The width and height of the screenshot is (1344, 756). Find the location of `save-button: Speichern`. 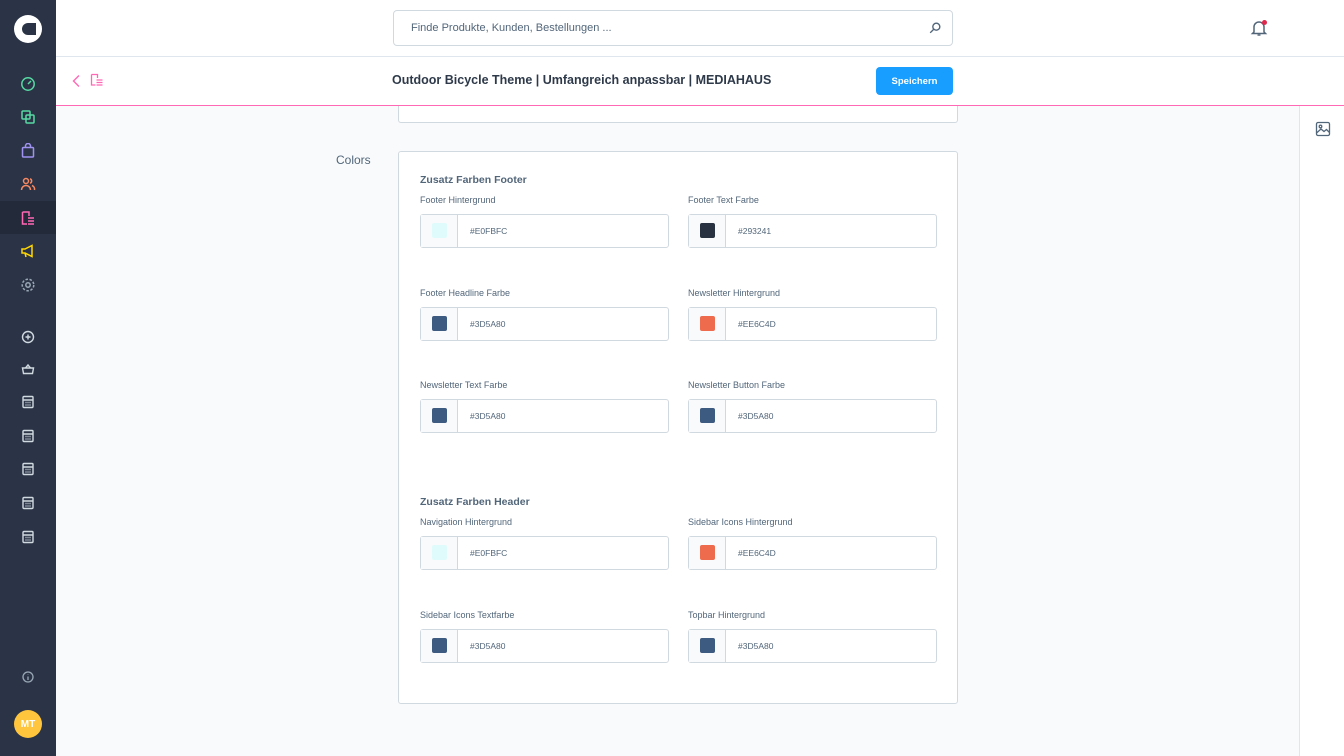

save-button: Speichern is located at coordinates (914, 81).